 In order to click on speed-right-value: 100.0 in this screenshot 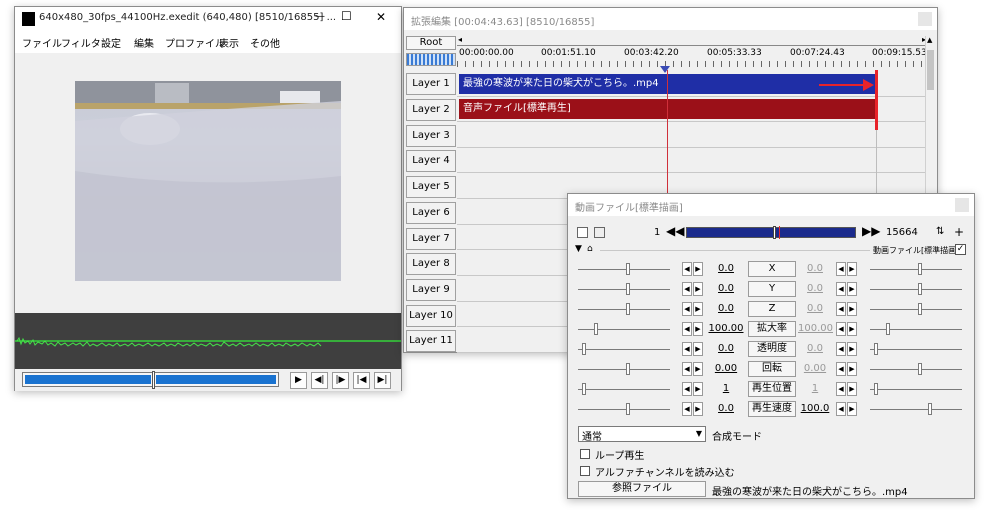, I will do `click(815, 408)`.